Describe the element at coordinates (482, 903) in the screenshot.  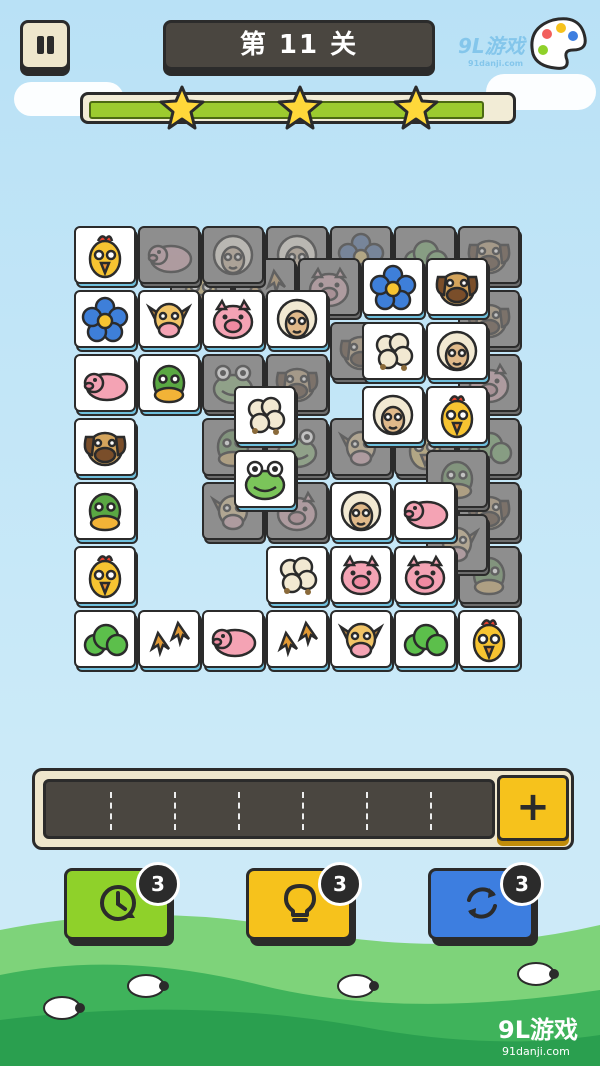
I see `refresh-icon` at that location.